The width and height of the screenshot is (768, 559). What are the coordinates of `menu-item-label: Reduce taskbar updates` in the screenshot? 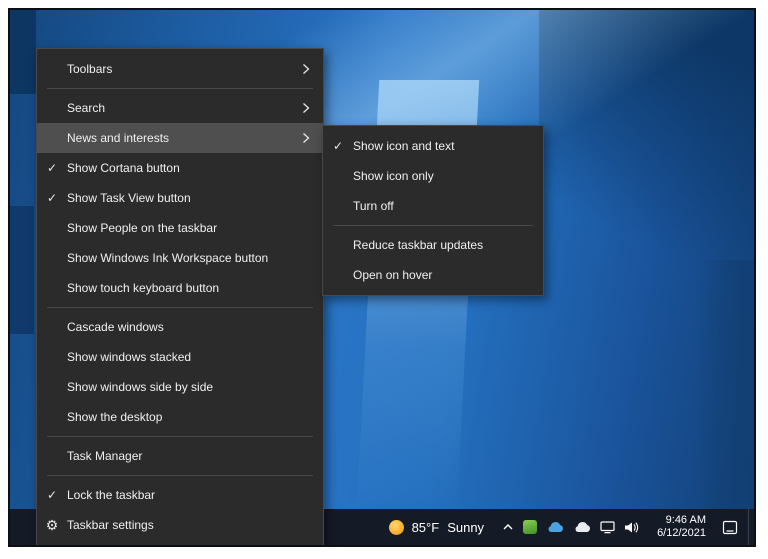 It's located at (418, 245).